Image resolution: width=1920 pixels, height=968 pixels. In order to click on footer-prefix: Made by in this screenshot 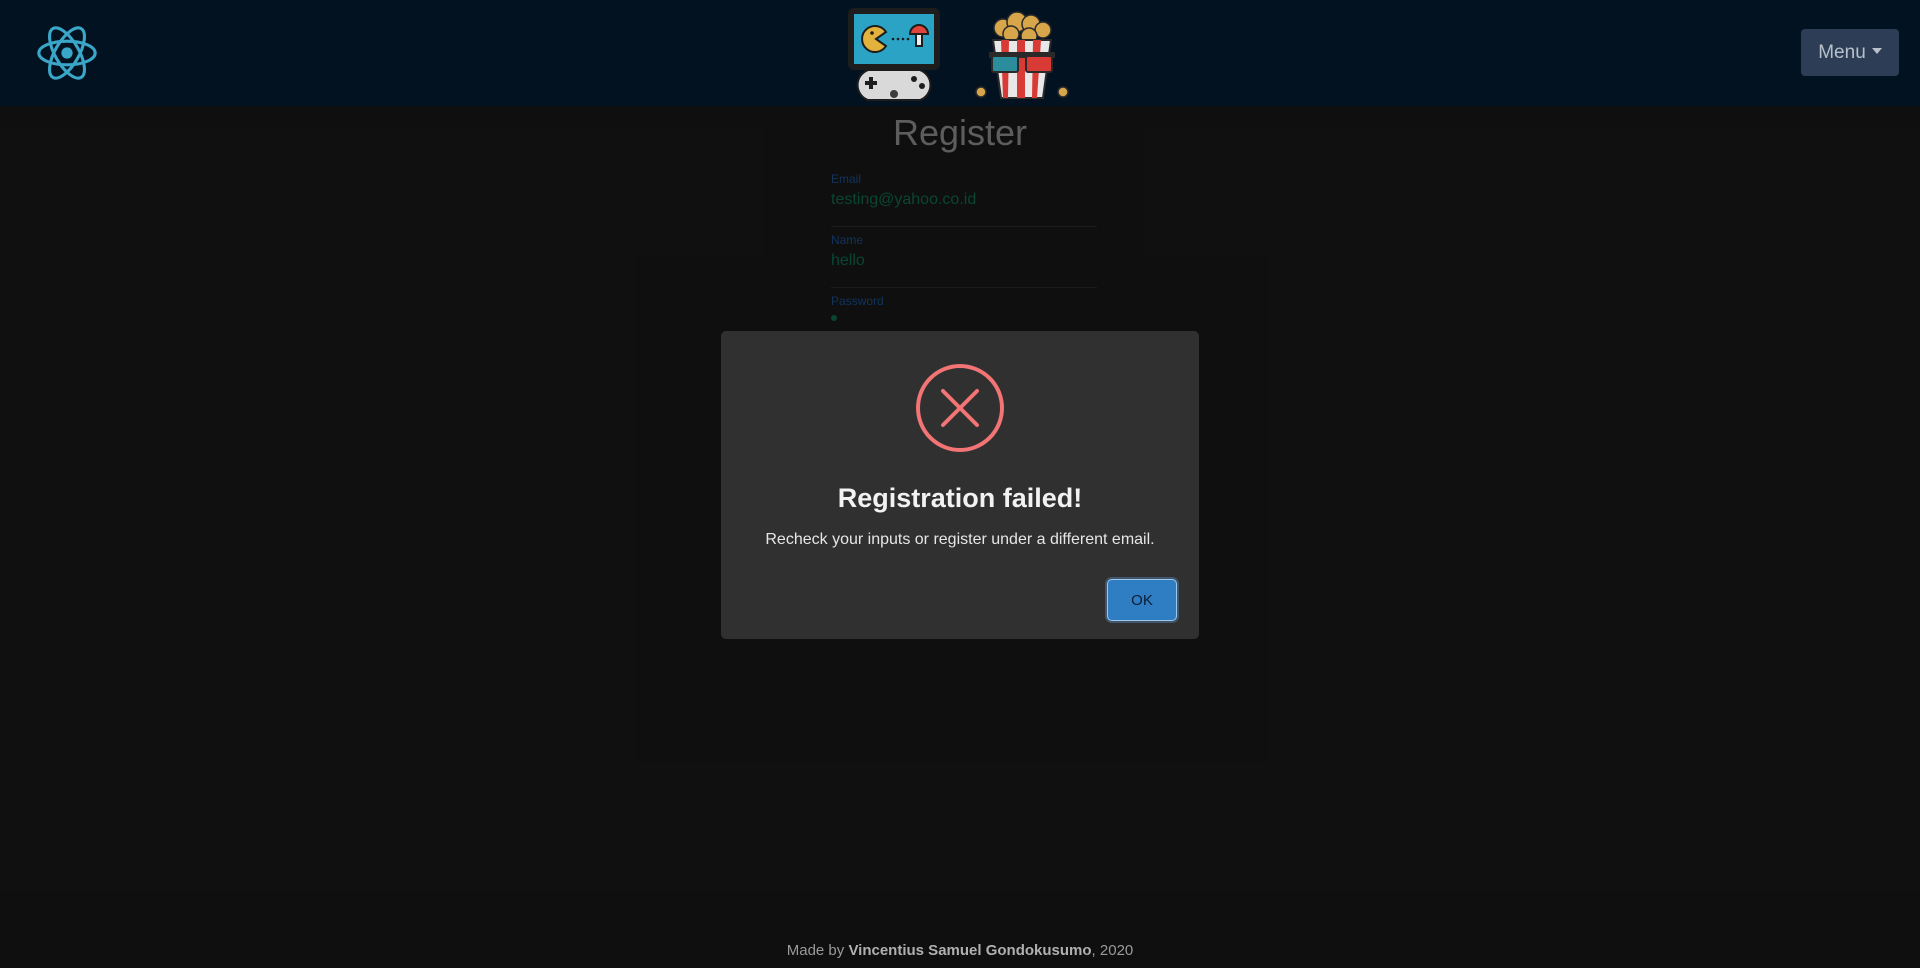, I will do `click(817, 950)`.